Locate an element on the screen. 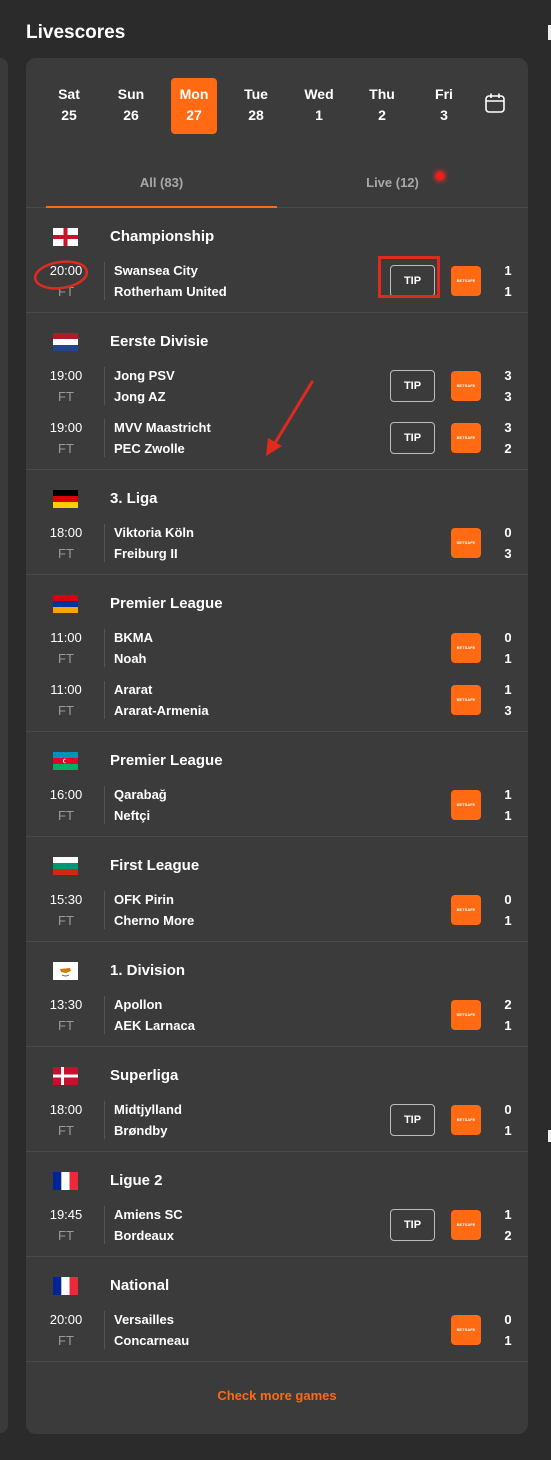 This screenshot has height=1460, width=551. home-team: Midtjylland is located at coordinates (148, 1109).